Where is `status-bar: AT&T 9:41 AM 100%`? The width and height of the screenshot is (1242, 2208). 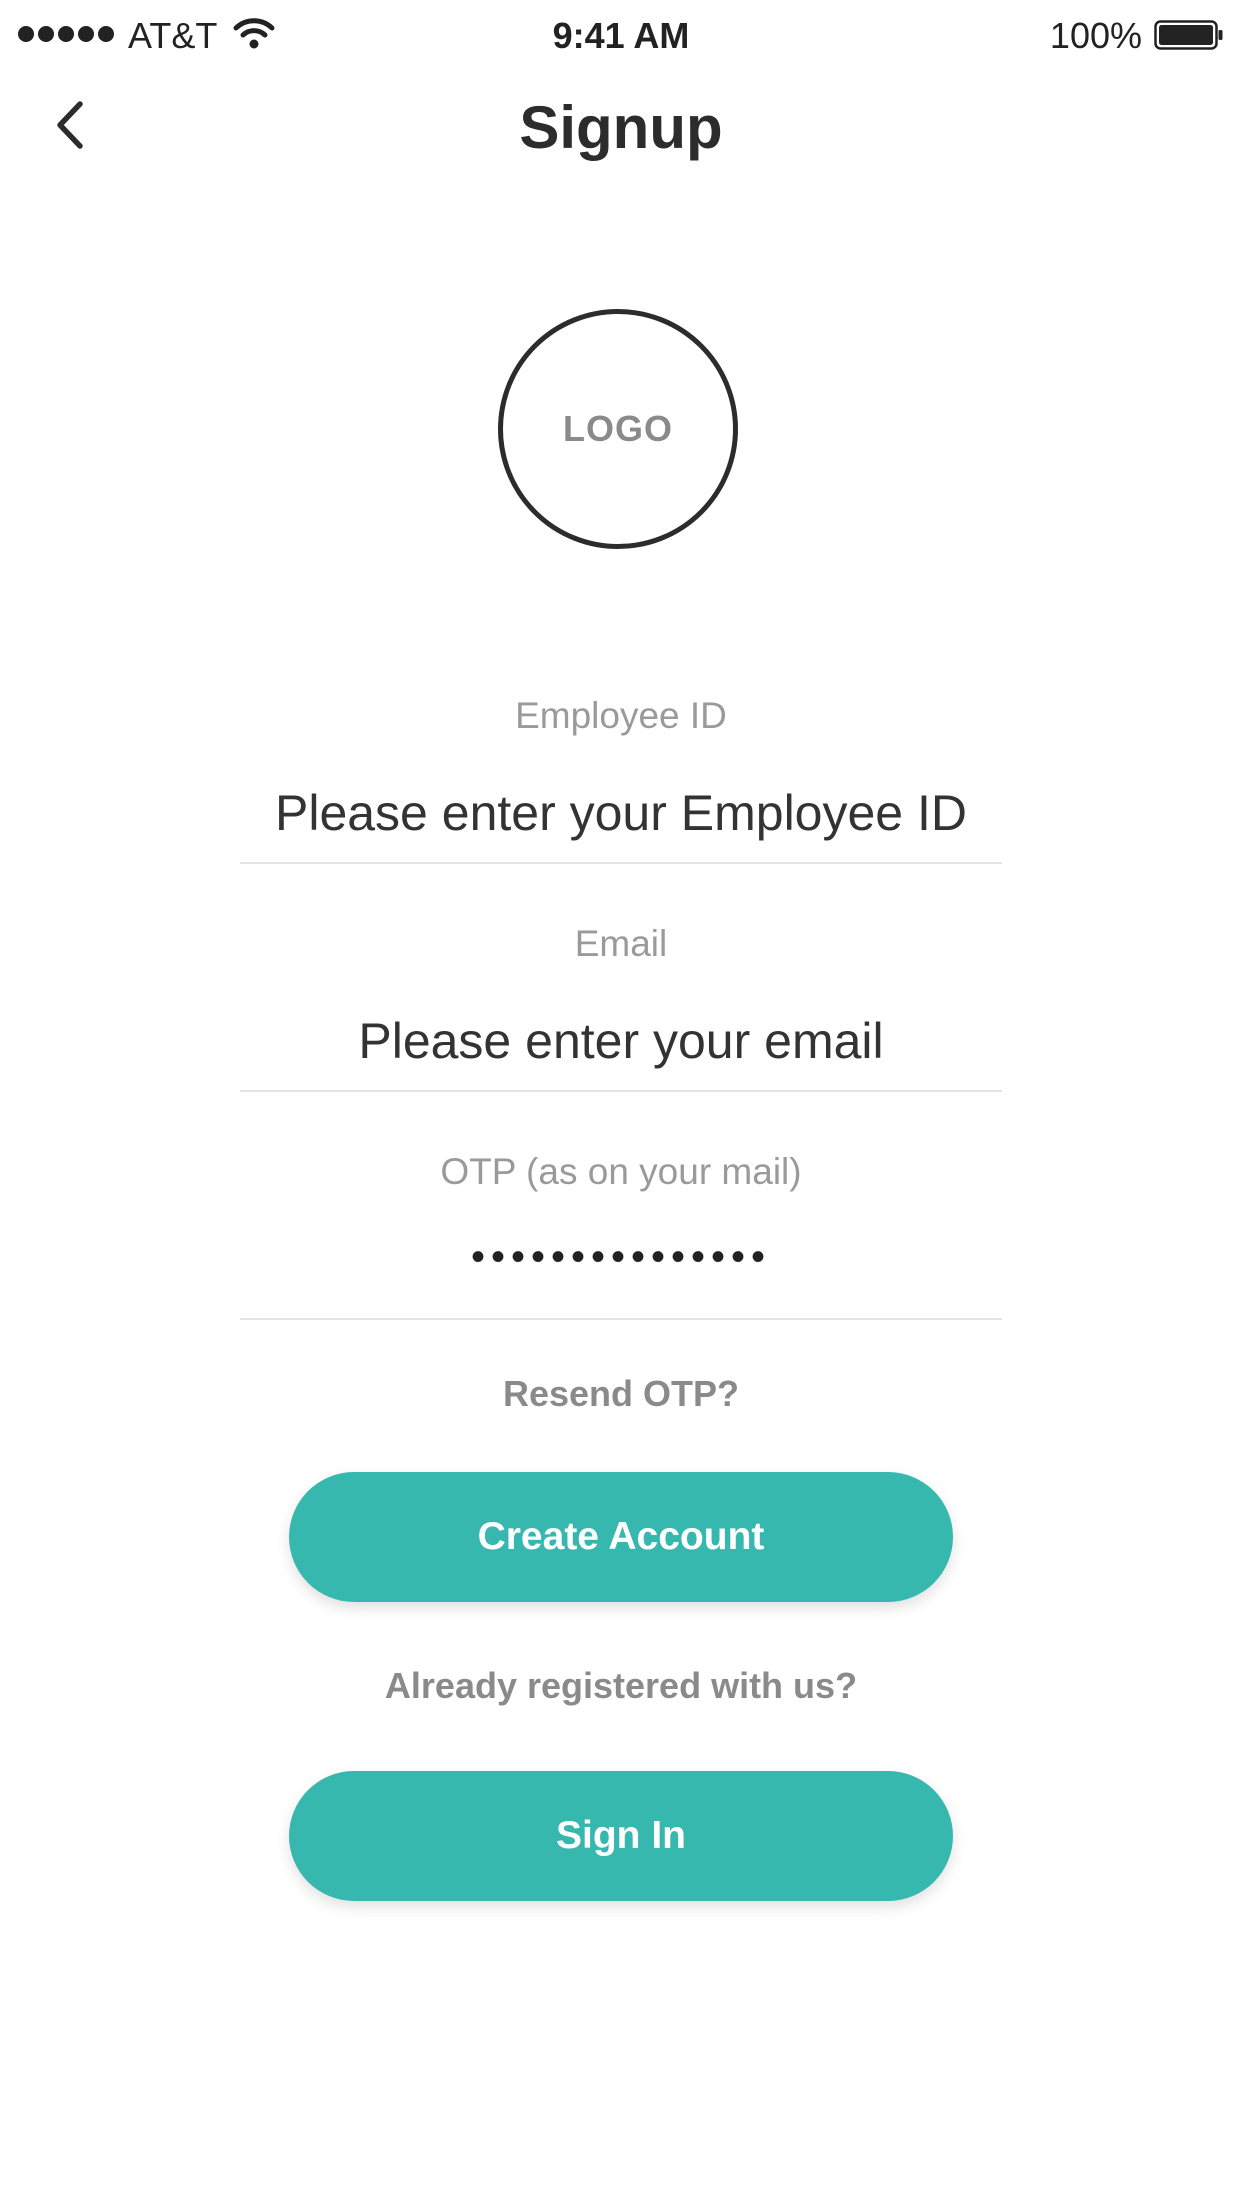
status-bar: AT&T 9:41 AM 100% is located at coordinates (621, 36).